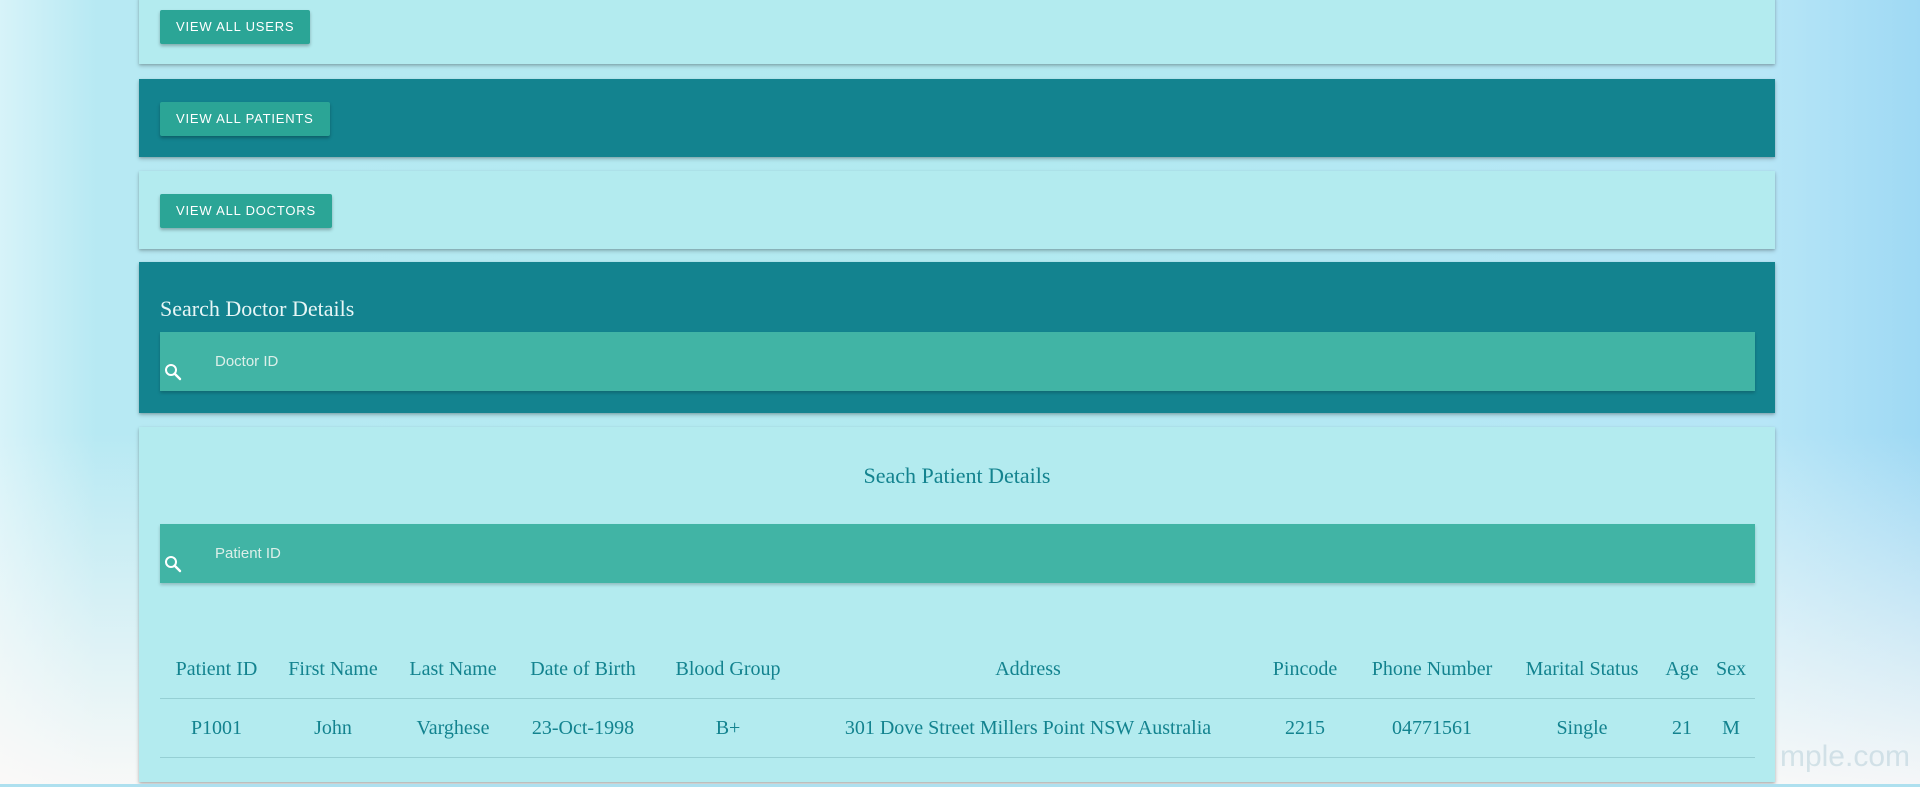 The image size is (1920, 787). Describe the element at coordinates (1682, 669) in the screenshot. I see `column-header-age: Age` at that location.